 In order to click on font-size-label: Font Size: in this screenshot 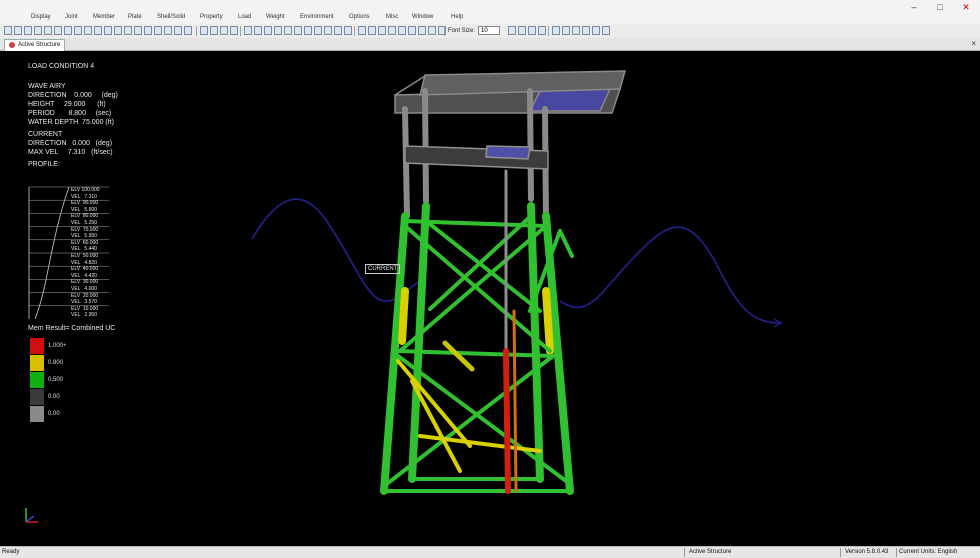, I will do `click(462, 31)`.